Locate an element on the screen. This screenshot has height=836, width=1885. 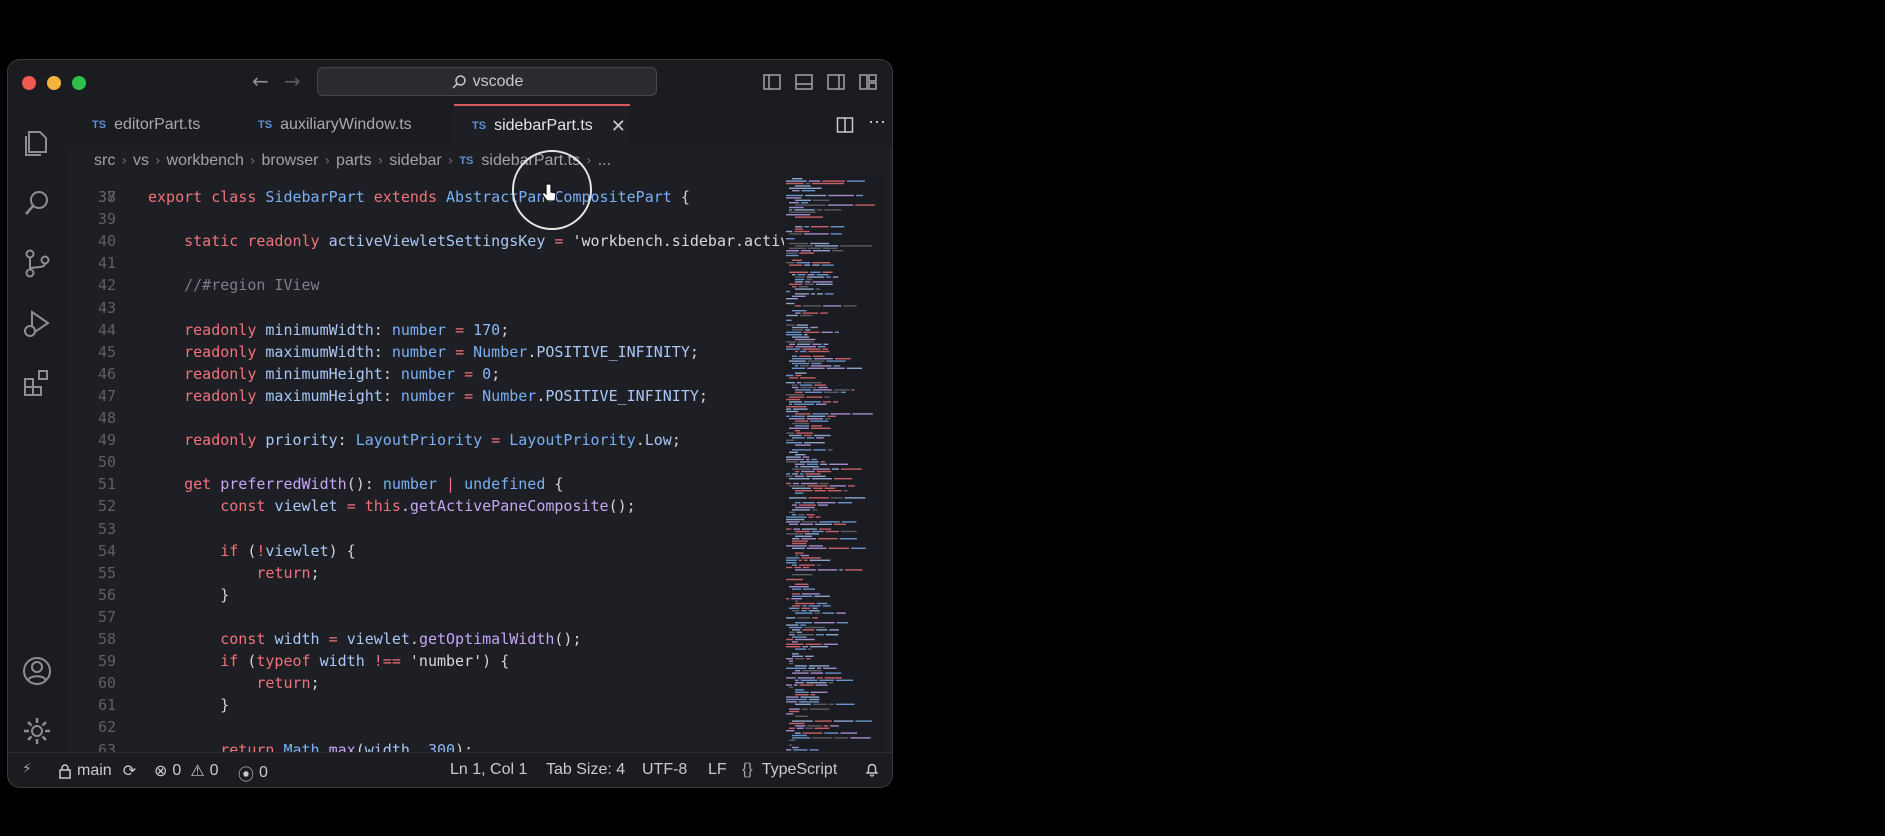
branch-indicator: main ⟳ is located at coordinates (97, 770).